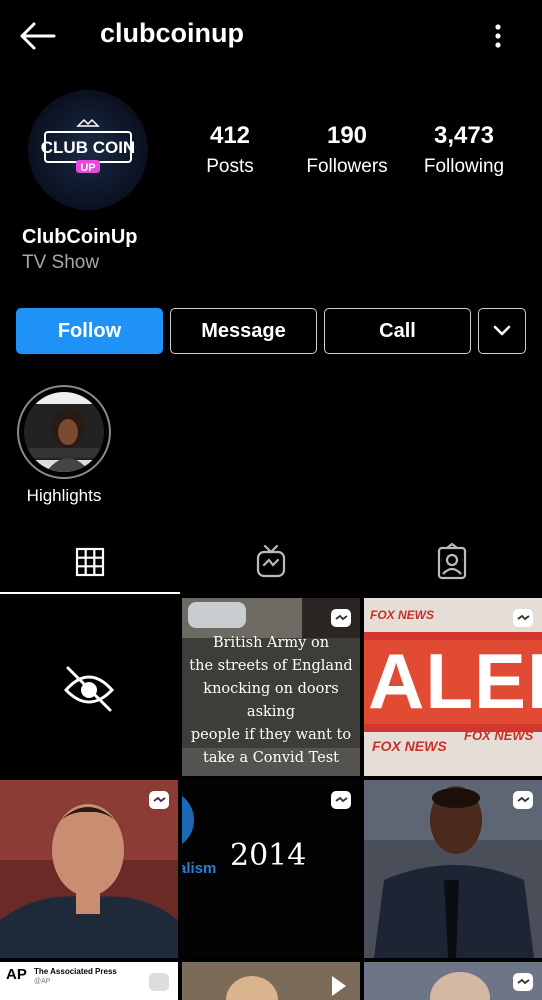 This screenshot has width=542, height=1000. I want to click on club-coin-up-logo: CLUB COIN UP, so click(88, 150).